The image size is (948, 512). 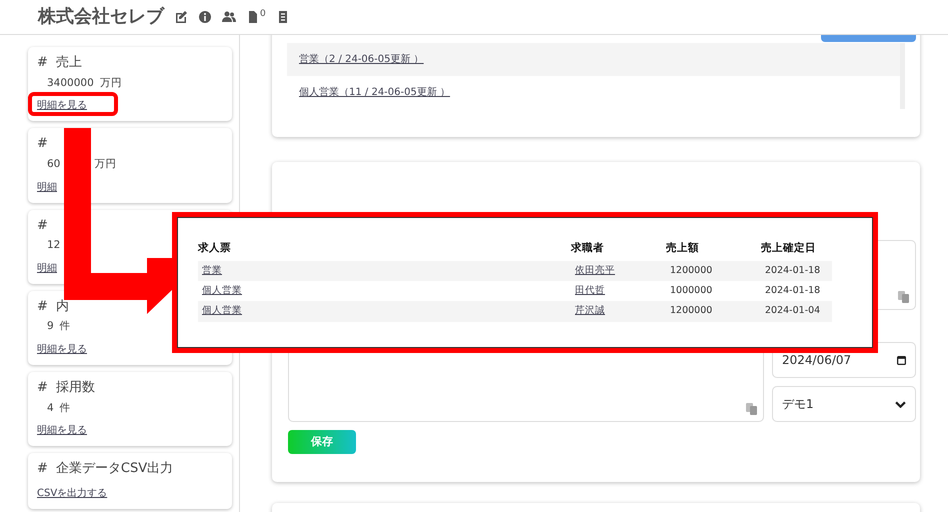 What do you see at coordinates (53, 164) in the screenshot?
I see `stat-value: 60` at bounding box center [53, 164].